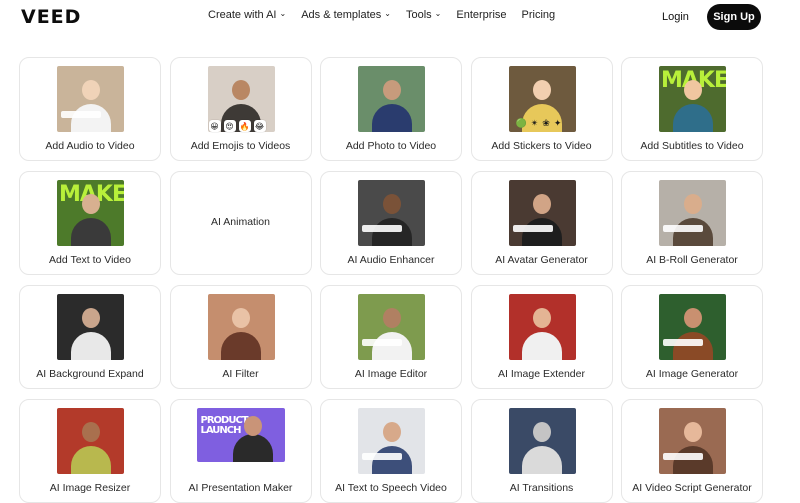 The height and width of the screenshot is (503, 800). I want to click on sticker-row: 🟢 ✴ ❀ ✦, so click(539, 123).